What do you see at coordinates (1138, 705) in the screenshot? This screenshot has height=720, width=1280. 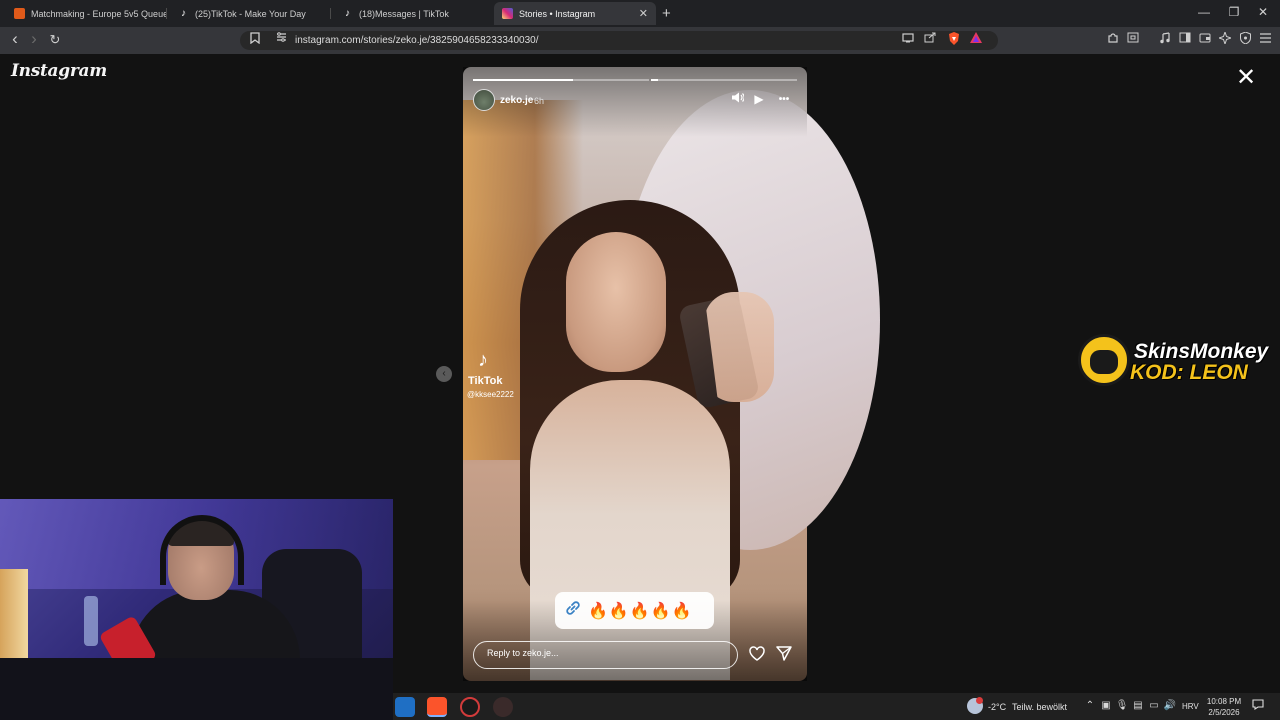 I see `tray-display-icon: ▤` at bounding box center [1138, 705].